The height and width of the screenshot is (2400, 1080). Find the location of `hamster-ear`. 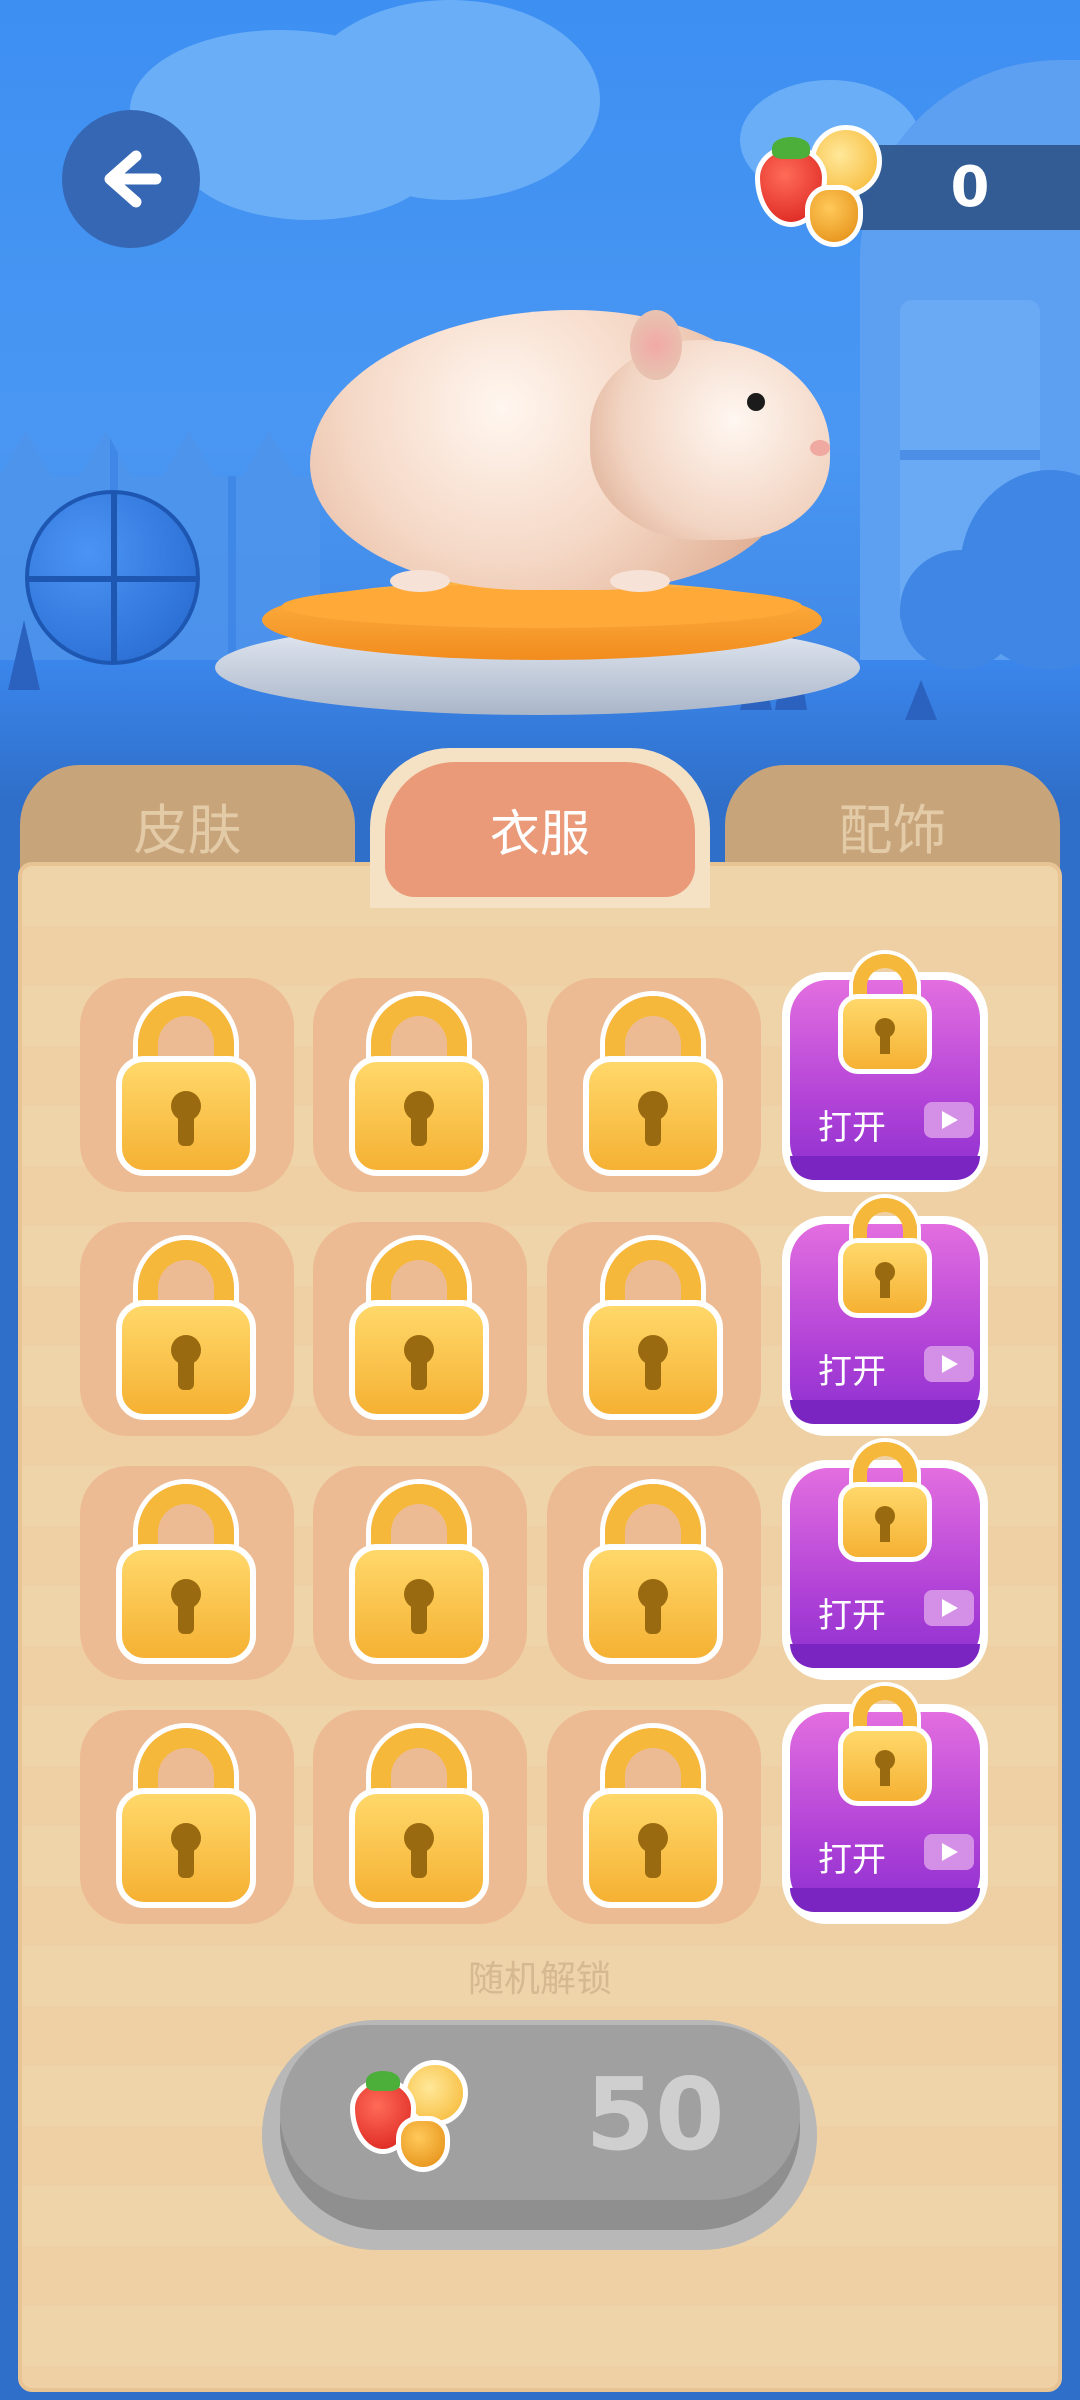

hamster-ear is located at coordinates (656, 345).